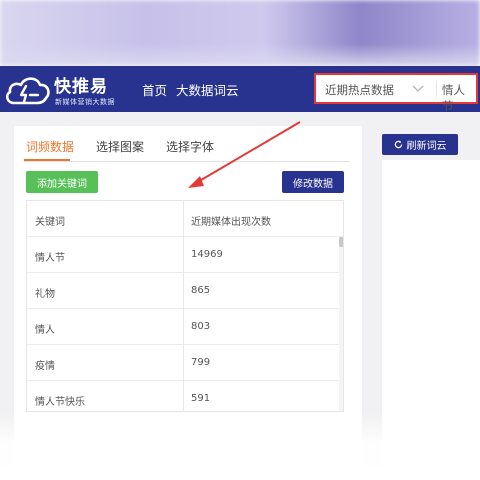 The width and height of the screenshot is (480, 480). Describe the element at coordinates (359, 90) in the screenshot. I see `select-value: 近期热点数据` at that location.